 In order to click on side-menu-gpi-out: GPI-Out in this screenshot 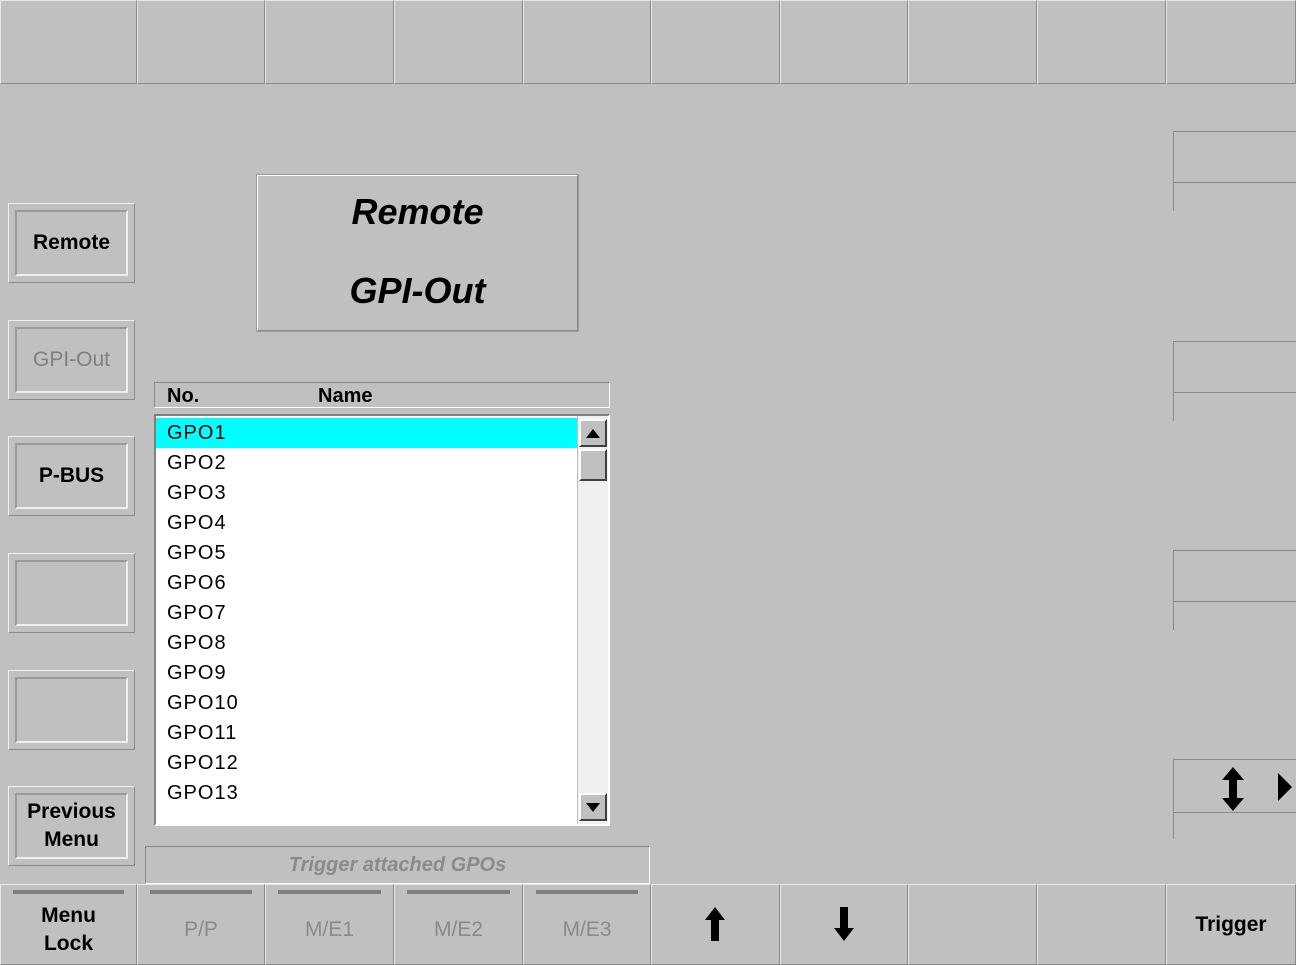, I will do `click(71, 360)`.